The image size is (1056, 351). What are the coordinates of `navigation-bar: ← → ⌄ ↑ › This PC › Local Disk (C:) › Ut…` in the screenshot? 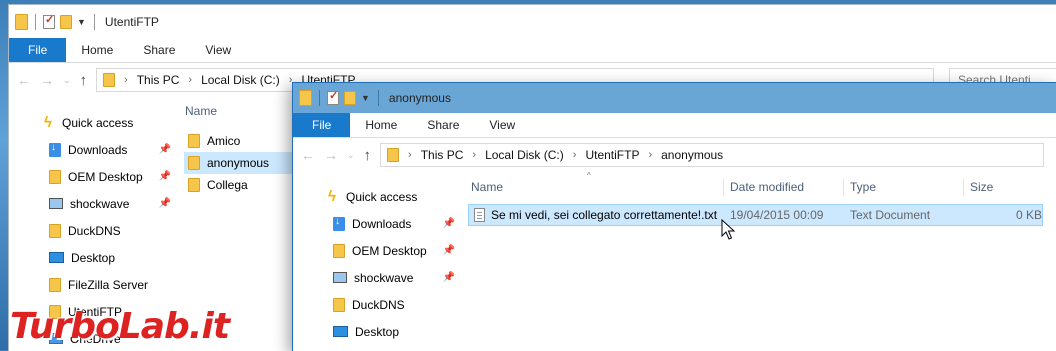 It's located at (674, 155).